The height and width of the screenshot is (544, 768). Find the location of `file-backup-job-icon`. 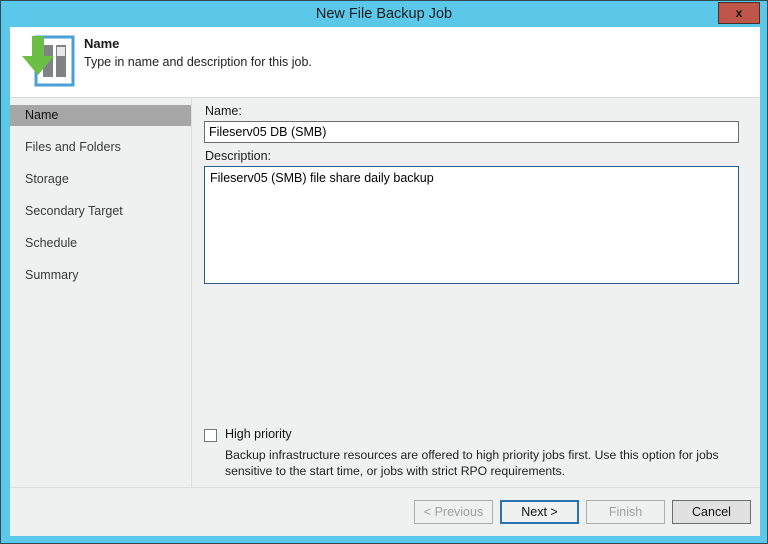

file-backup-job-icon is located at coordinates (47, 61).